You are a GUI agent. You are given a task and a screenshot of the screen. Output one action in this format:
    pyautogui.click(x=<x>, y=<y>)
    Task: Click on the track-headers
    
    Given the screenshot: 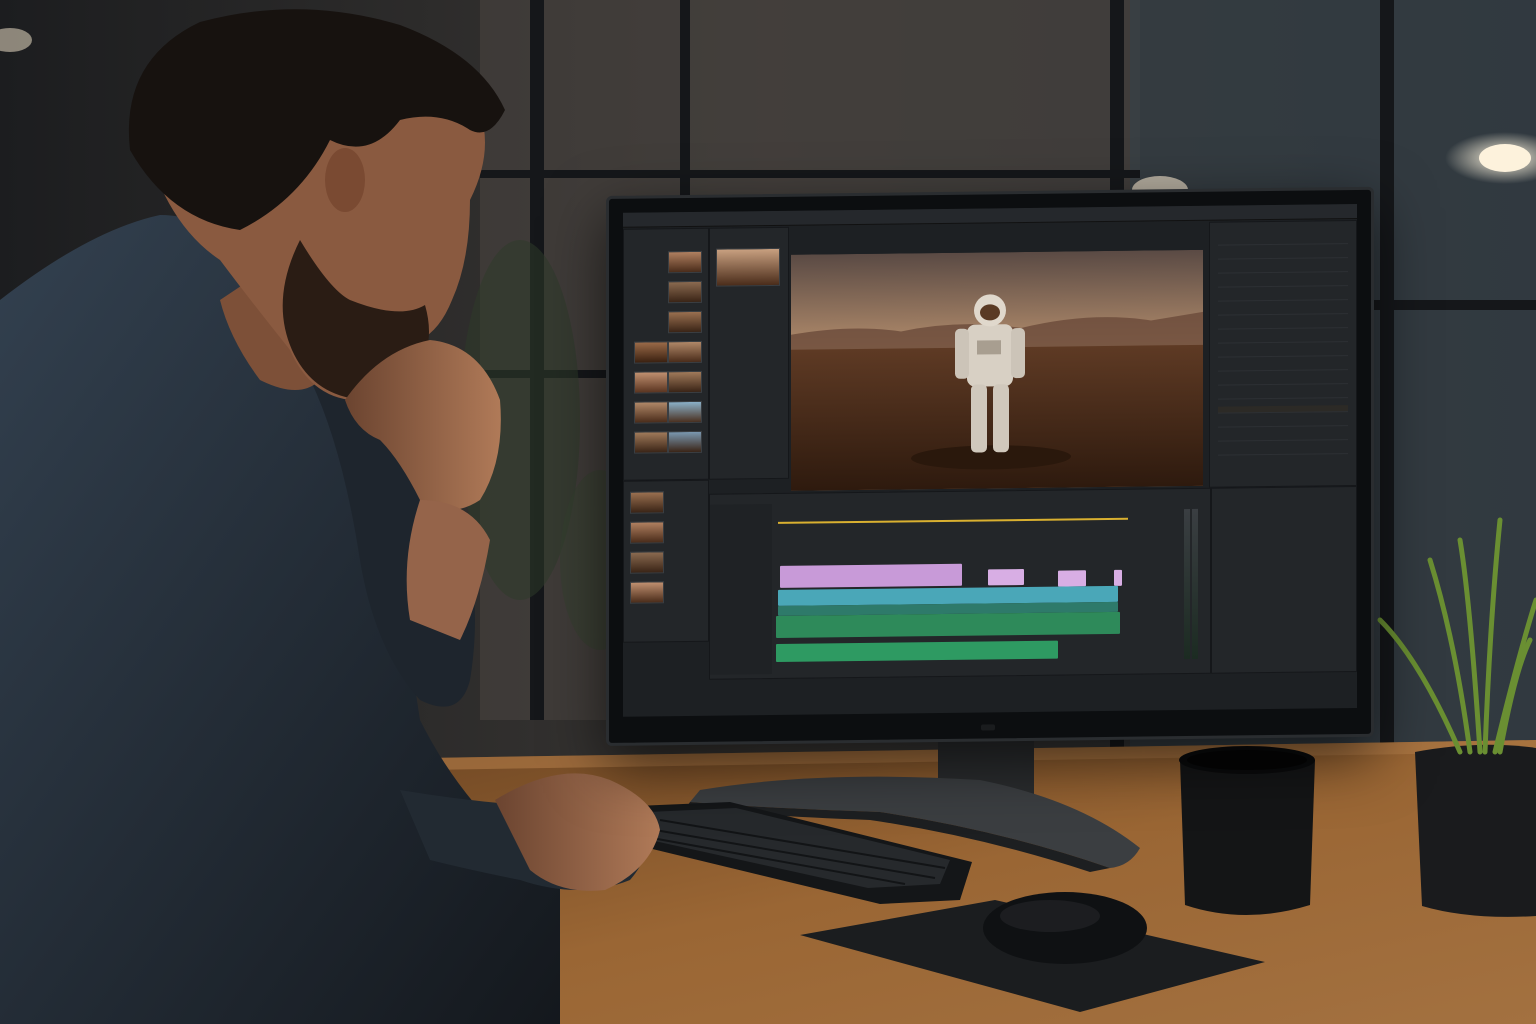 What is the action you would take?
    pyautogui.click(x=741, y=589)
    